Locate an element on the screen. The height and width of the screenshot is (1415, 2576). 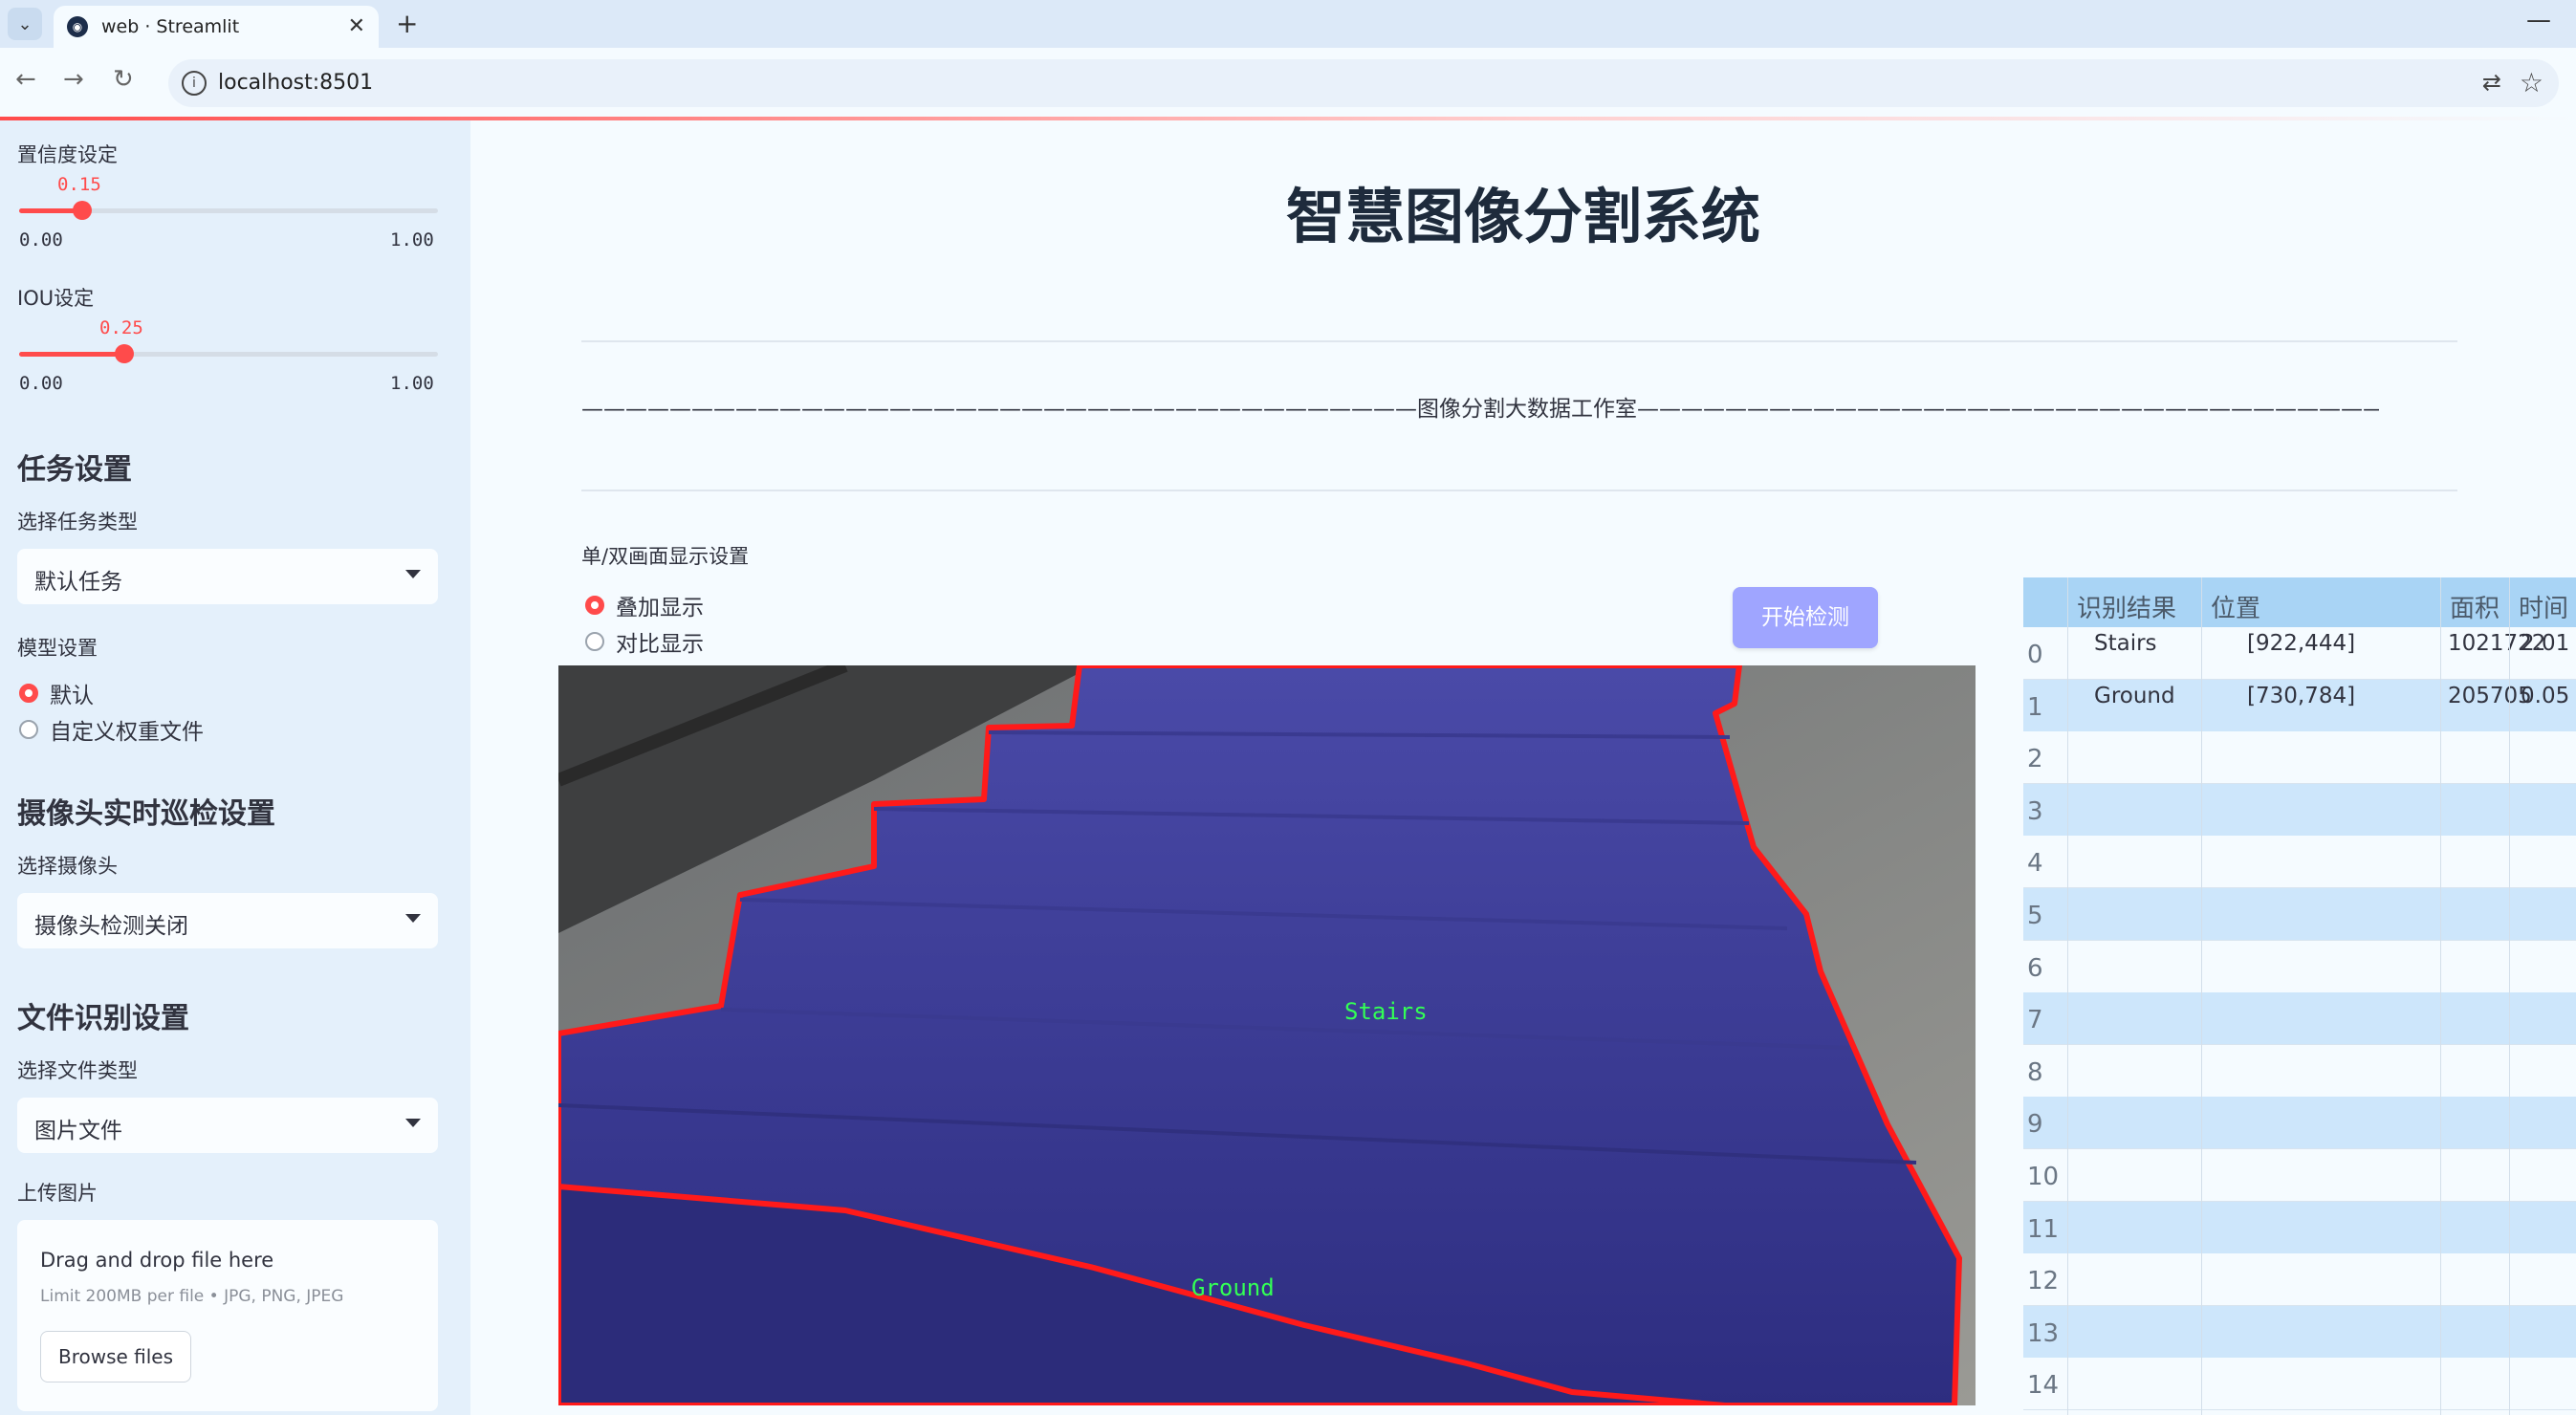
table-row: 2 is located at coordinates (2299, 758).